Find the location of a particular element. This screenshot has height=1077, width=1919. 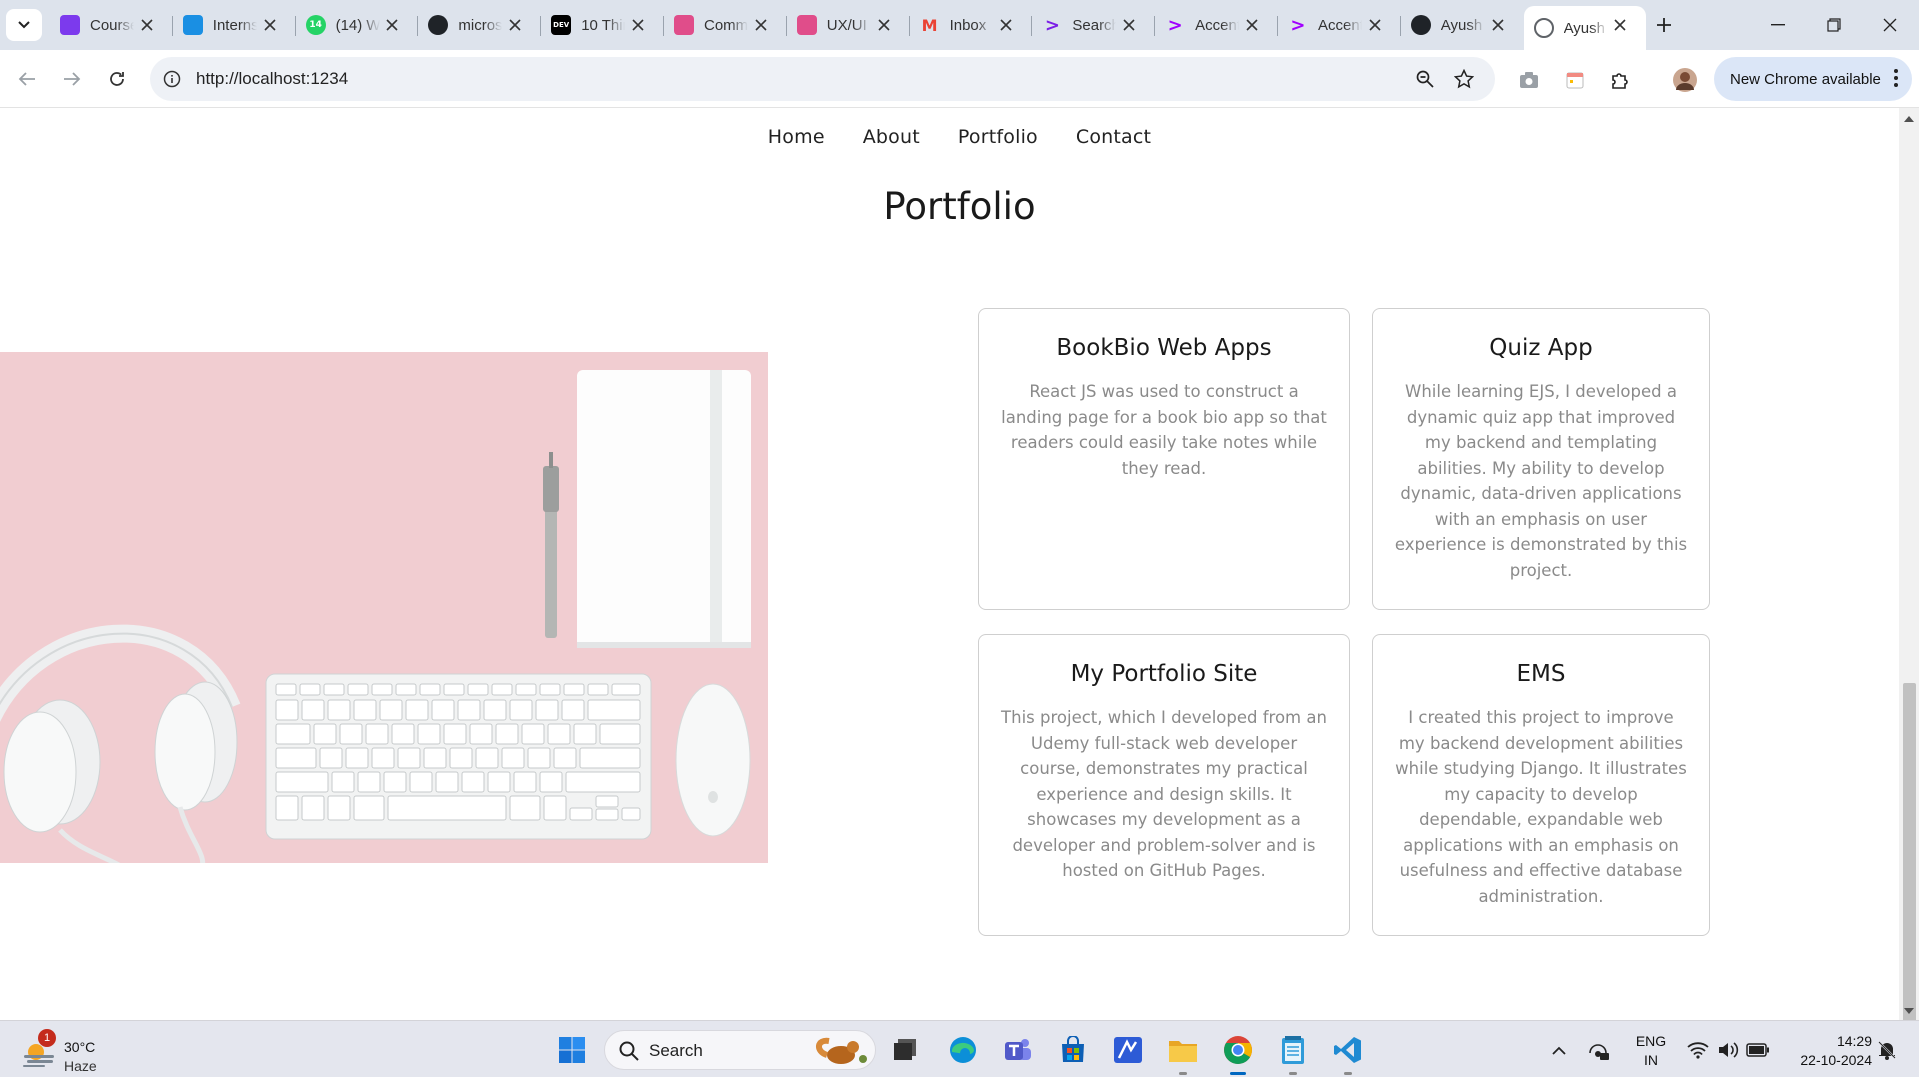

clock-date: 22-10-2024 is located at coordinates (1827, 1060).